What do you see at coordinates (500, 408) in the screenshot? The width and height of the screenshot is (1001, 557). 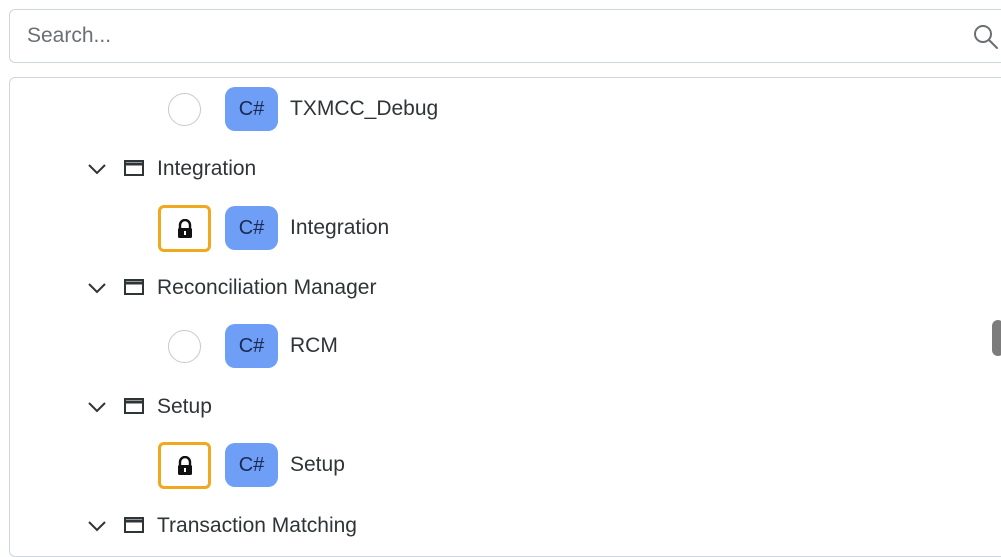 I see `tree-group-setup: Setup` at bounding box center [500, 408].